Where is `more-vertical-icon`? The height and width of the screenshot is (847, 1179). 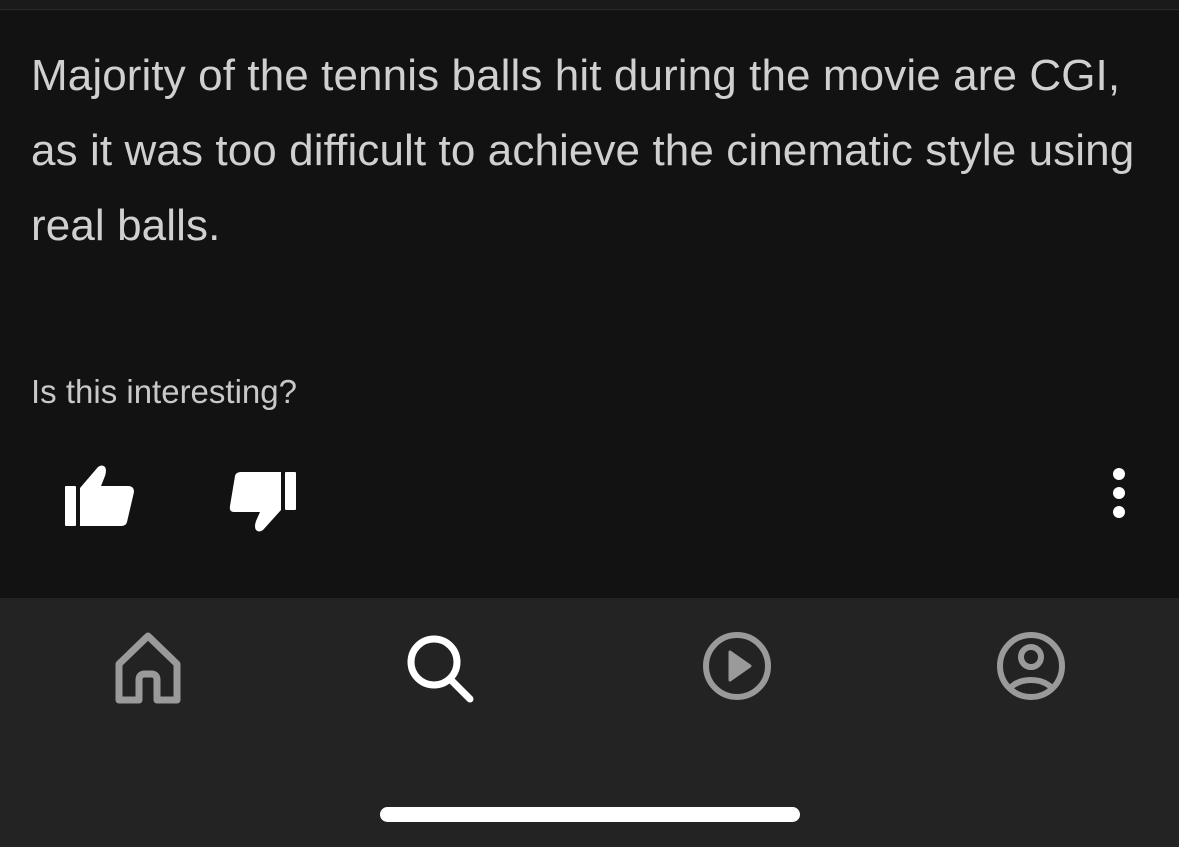
more-vertical-icon is located at coordinates (1119, 493).